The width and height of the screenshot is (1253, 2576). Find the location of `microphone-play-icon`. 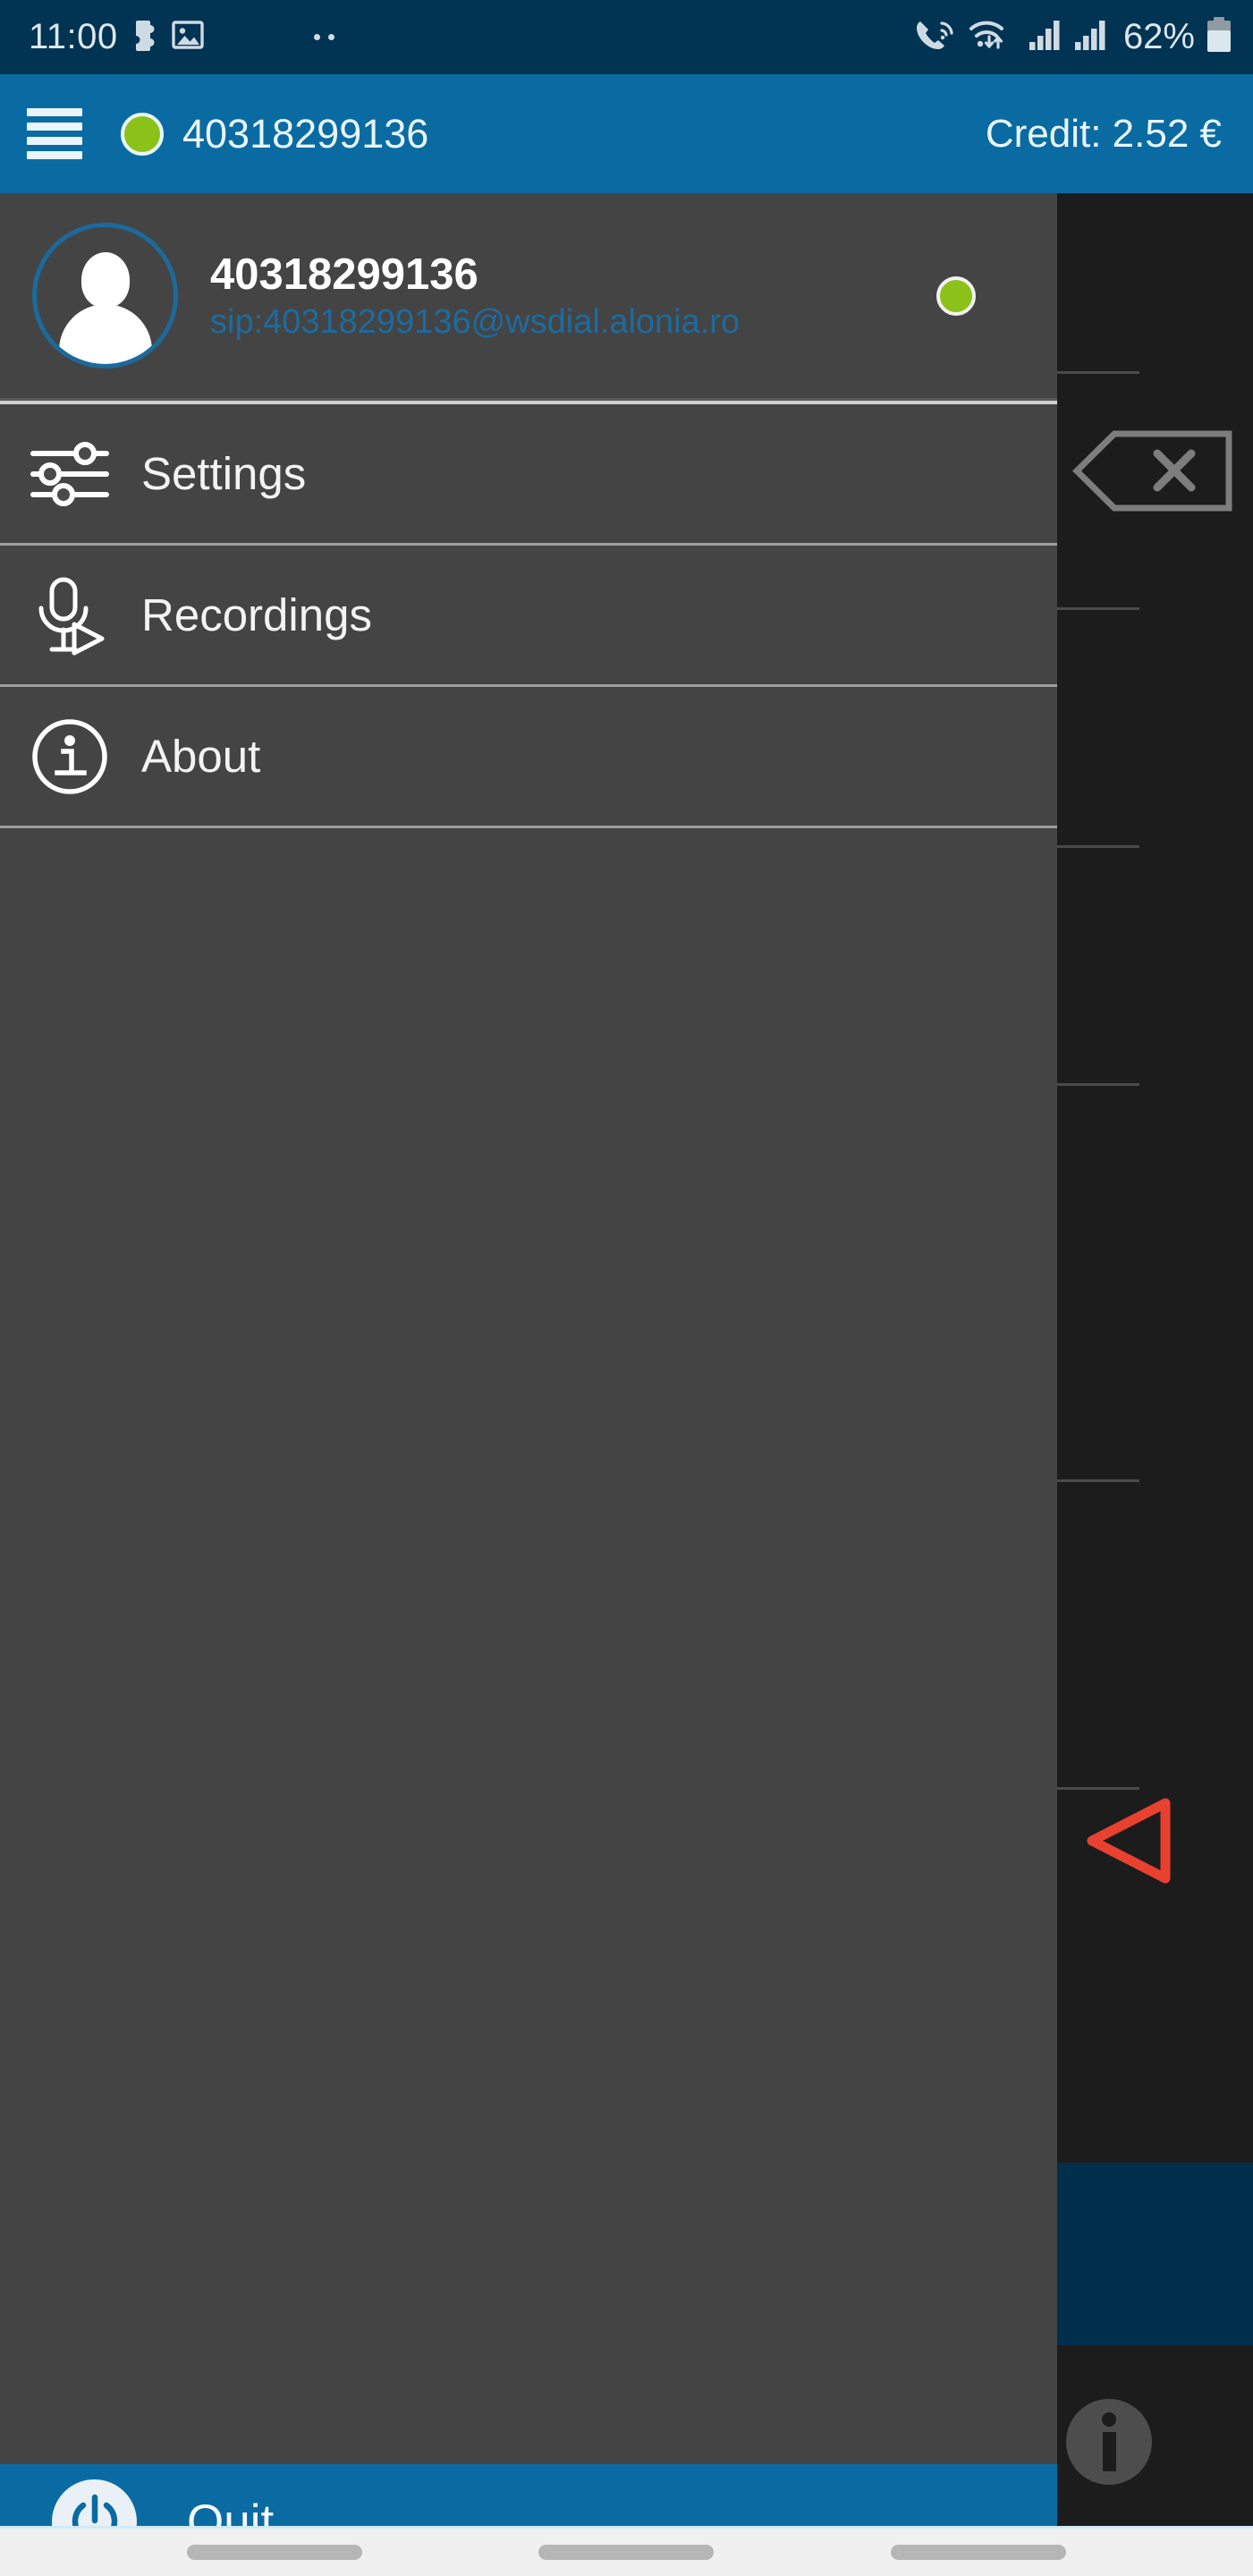

microphone-play-icon is located at coordinates (70, 615).